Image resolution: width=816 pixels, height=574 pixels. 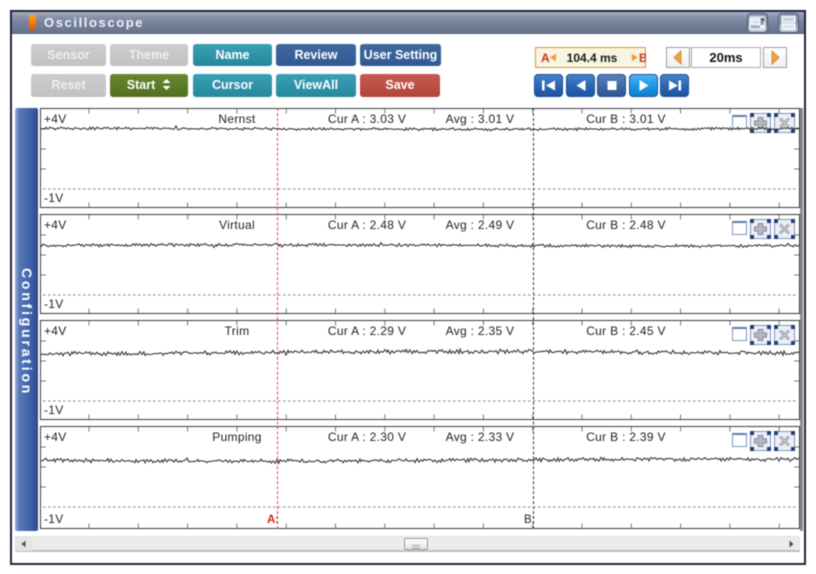 What do you see at coordinates (545, 58) in the screenshot?
I see `svg-text: A` at bounding box center [545, 58].